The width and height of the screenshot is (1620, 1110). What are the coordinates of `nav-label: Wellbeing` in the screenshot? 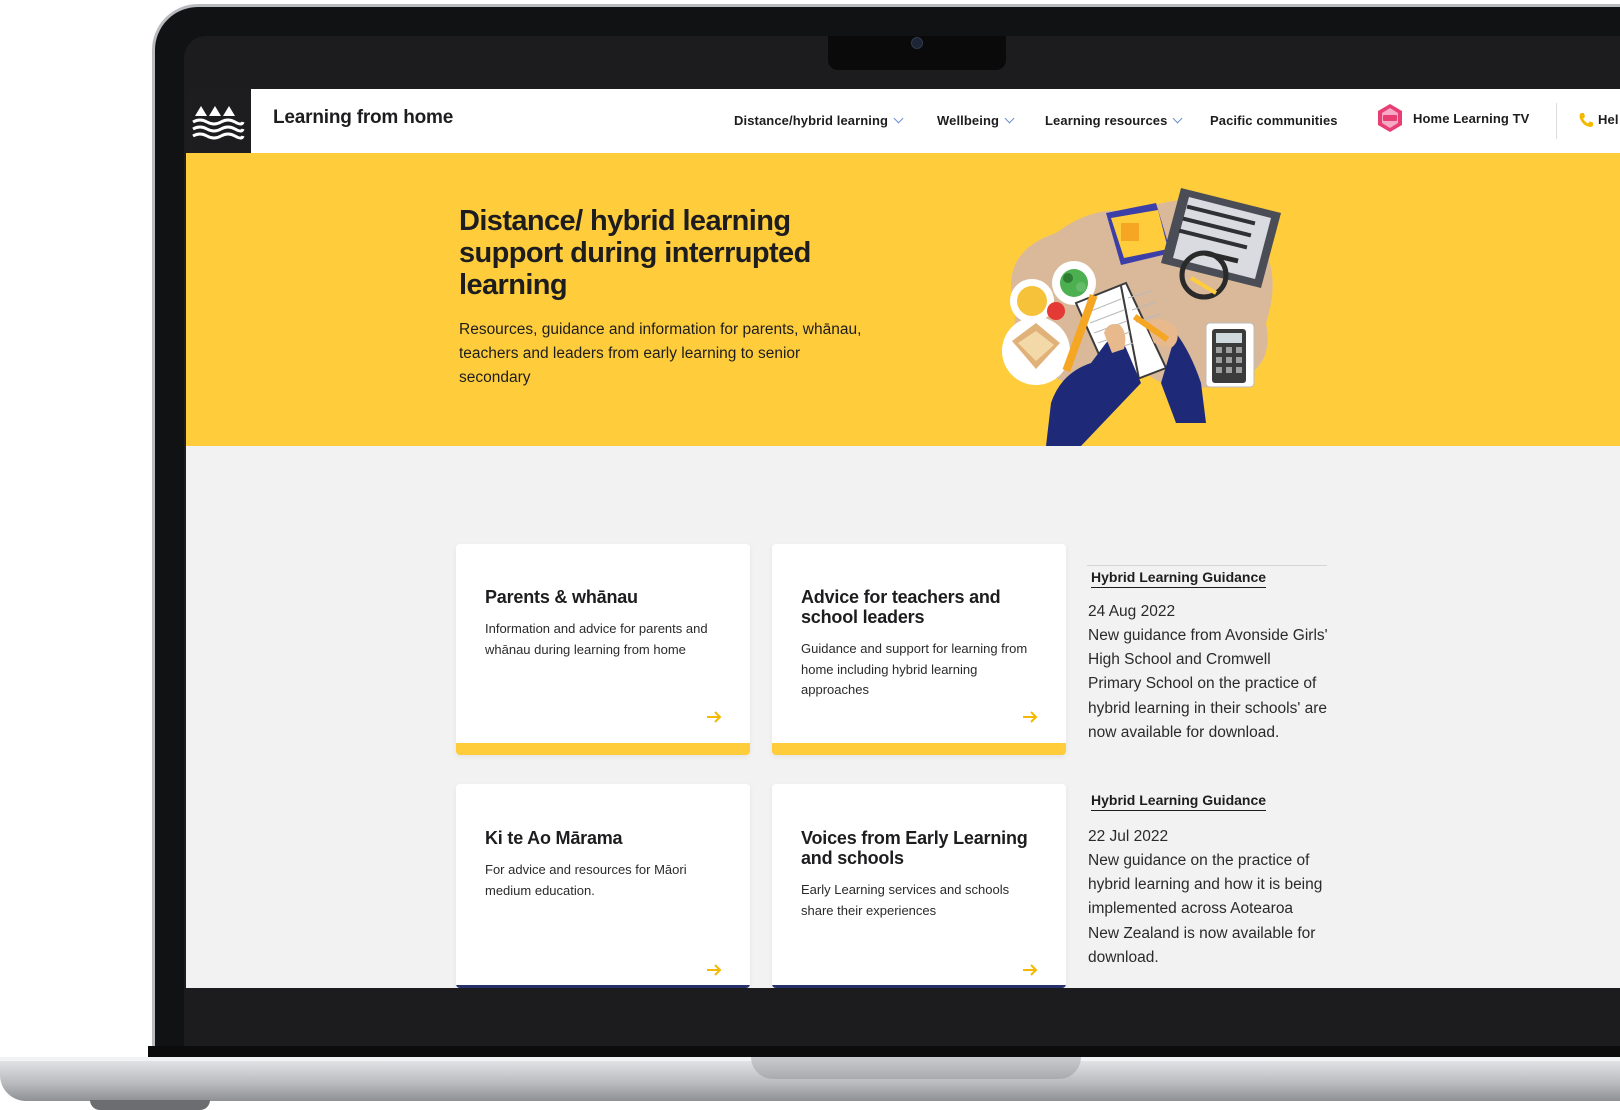 It's located at (968, 120).